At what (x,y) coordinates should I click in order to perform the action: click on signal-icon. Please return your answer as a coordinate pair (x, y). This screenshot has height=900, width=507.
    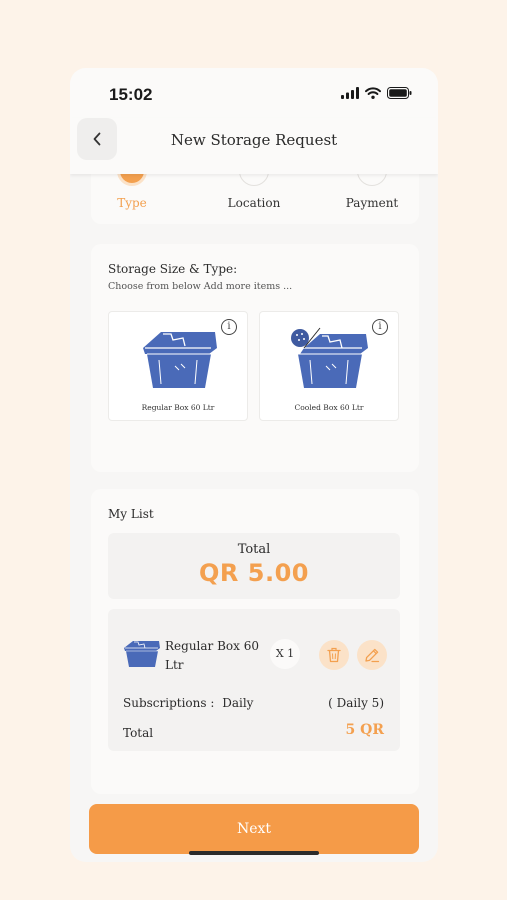
    Looking at the image, I should click on (350, 93).